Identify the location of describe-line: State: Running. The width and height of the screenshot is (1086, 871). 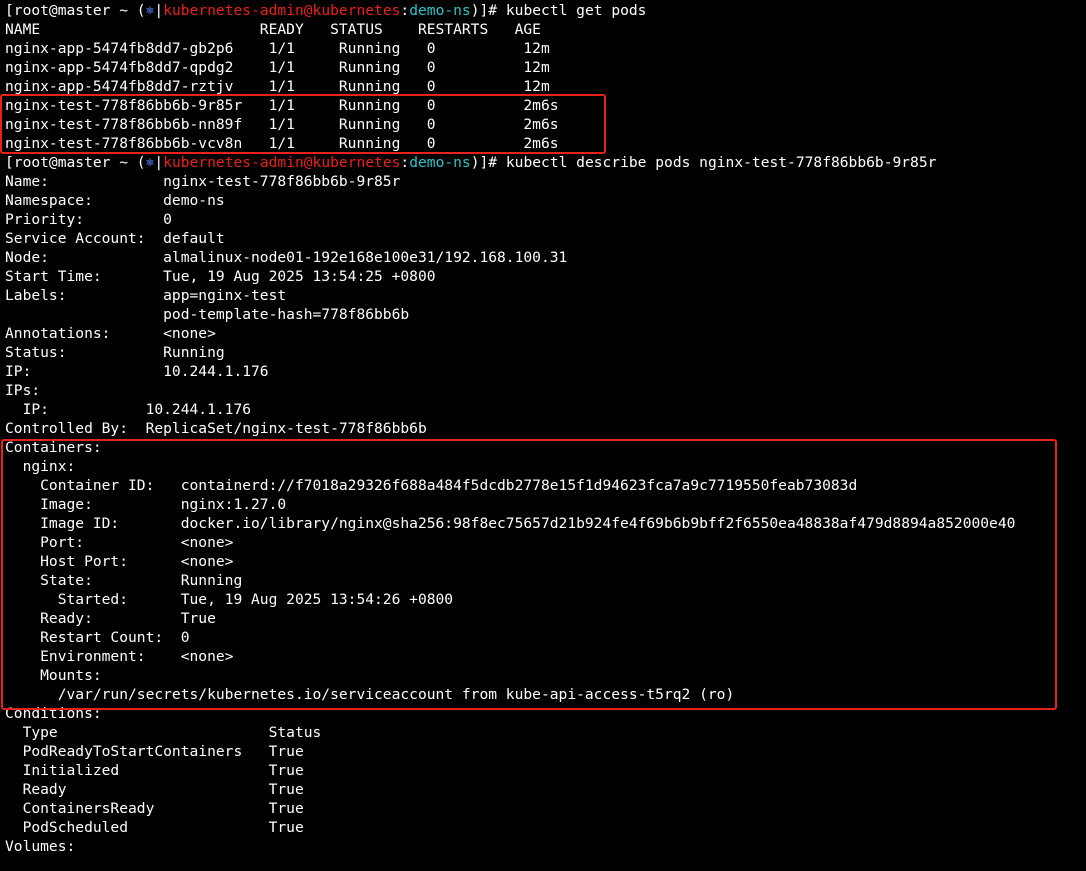
(124, 580).